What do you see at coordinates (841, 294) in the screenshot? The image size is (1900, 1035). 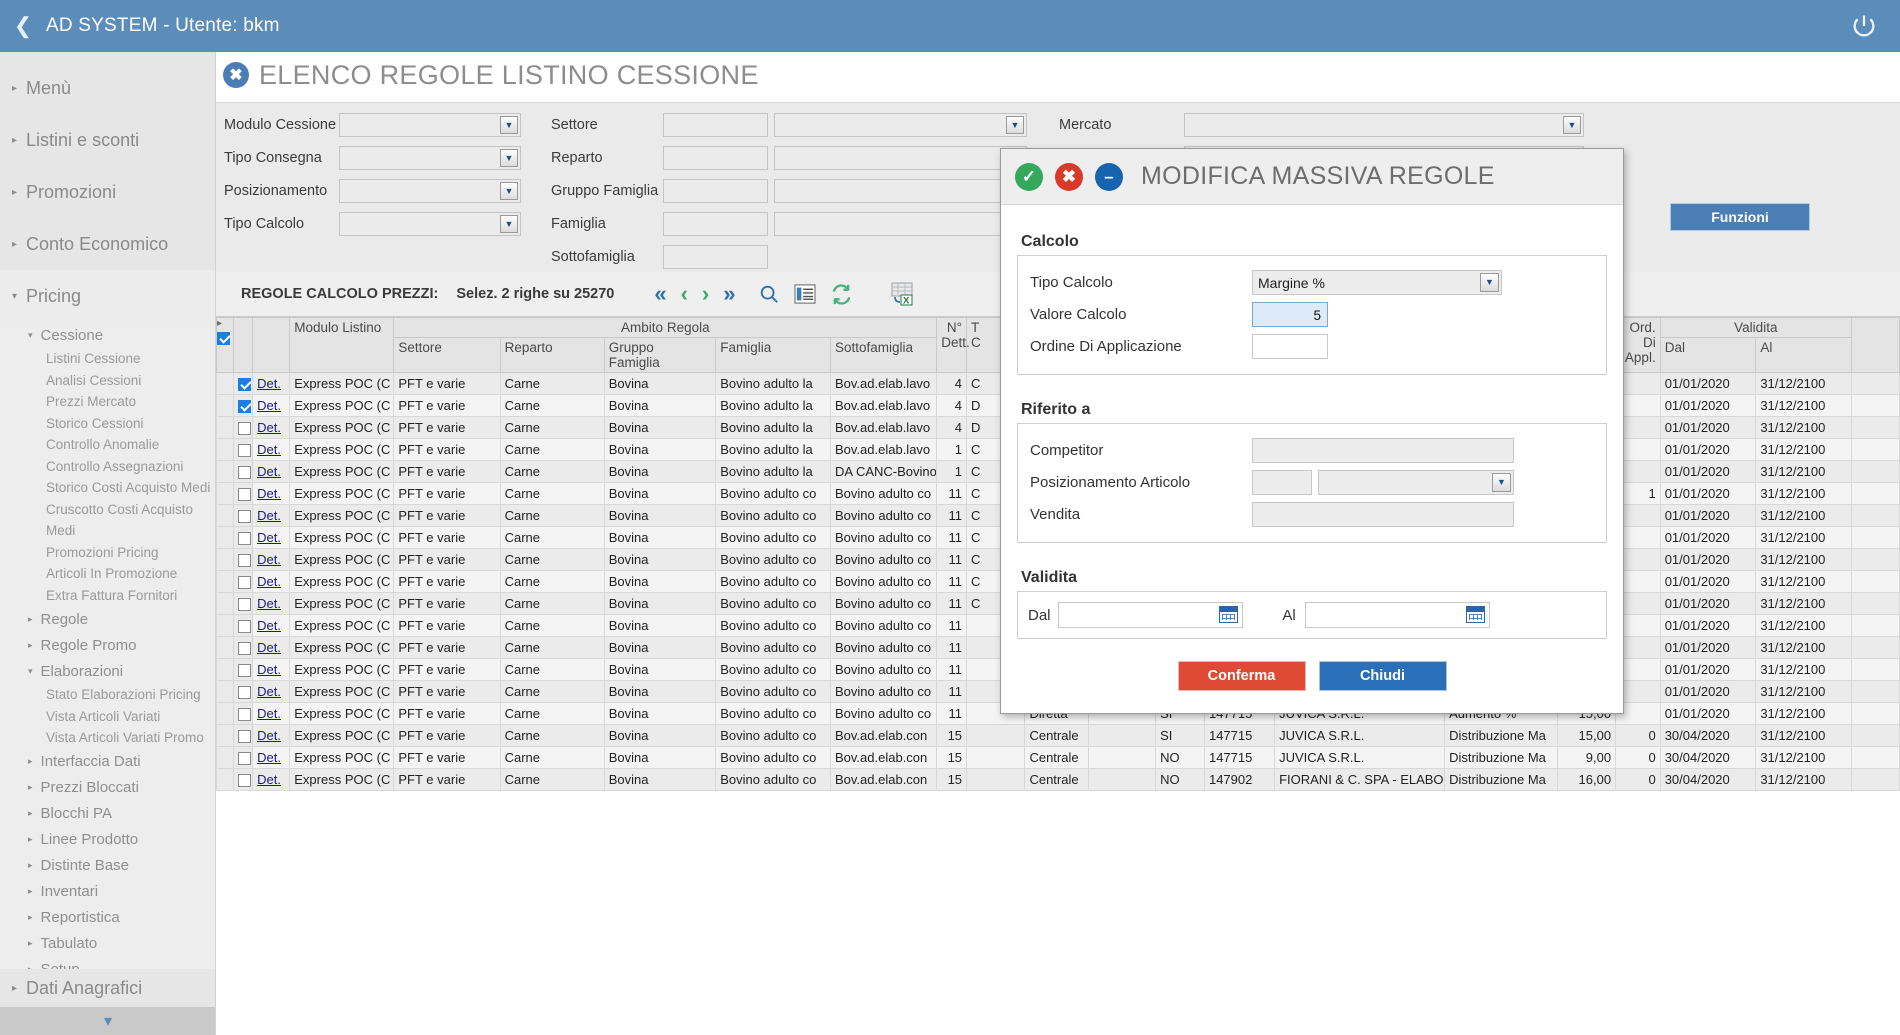 I see `refresh-icon` at bounding box center [841, 294].